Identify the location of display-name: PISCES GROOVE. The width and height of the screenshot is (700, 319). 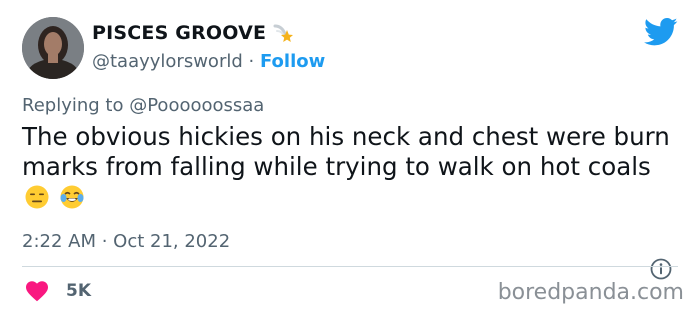
(179, 33).